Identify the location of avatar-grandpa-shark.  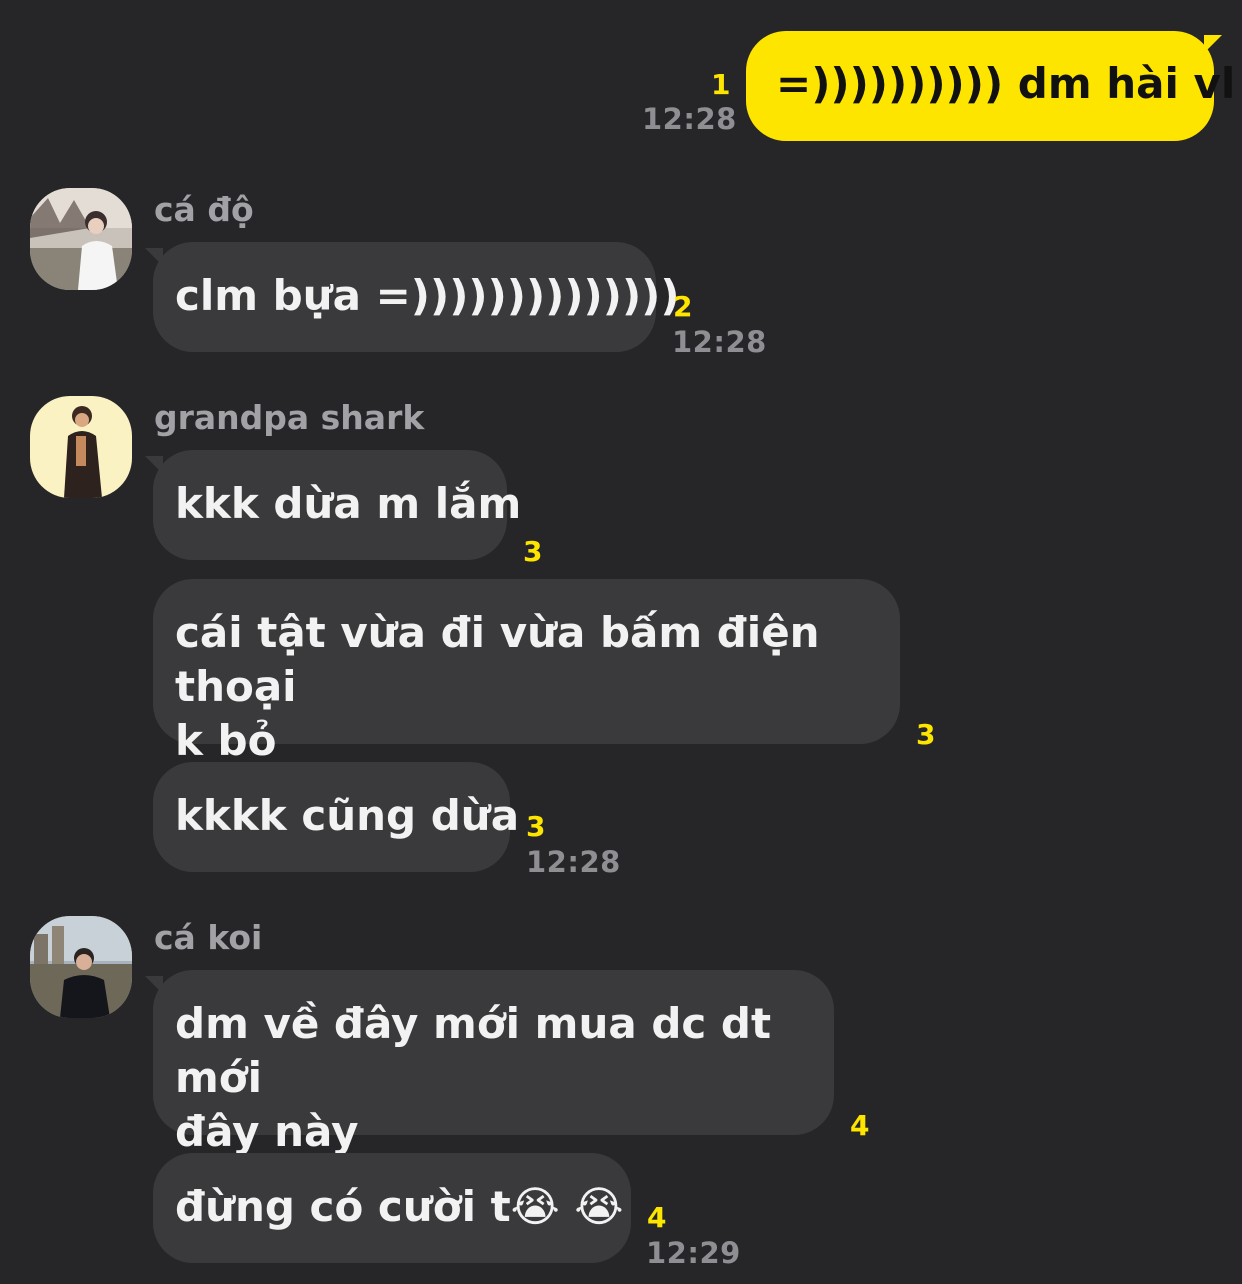
(81, 447).